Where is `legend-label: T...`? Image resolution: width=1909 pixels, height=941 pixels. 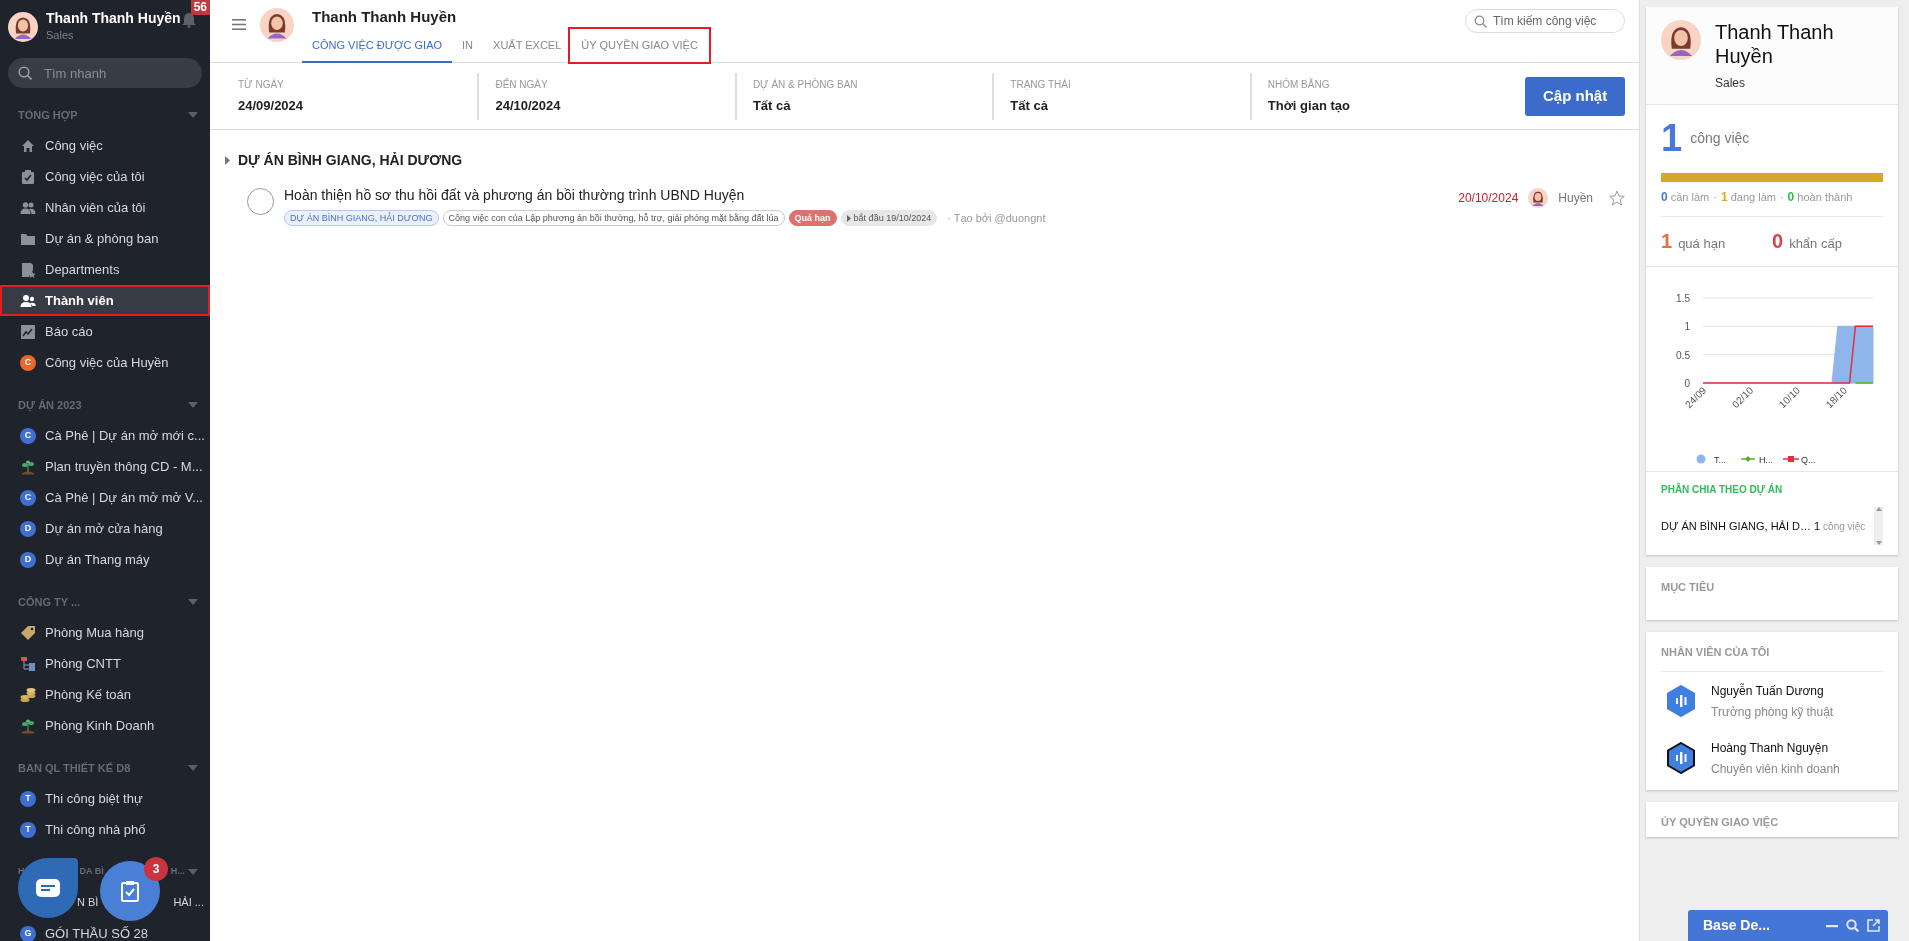
legend-label: T... is located at coordinates (1720, 459).